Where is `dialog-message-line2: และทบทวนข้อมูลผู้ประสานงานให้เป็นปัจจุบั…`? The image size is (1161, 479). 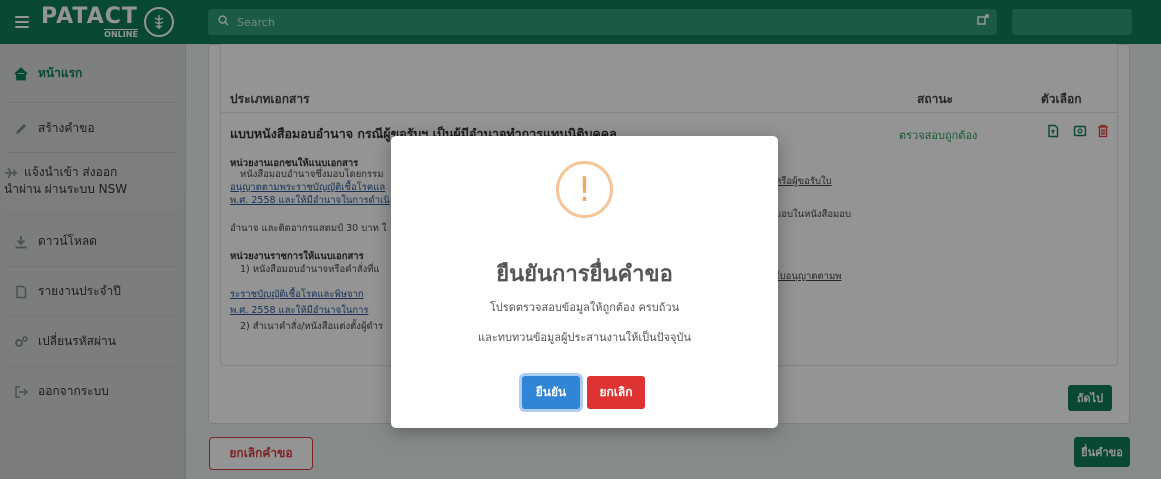 dialog-message-line2: และทบทวนข้อมูลผู้ประสานงานให้เป็นปัจจุบั… is located at coordinates (584, 337).